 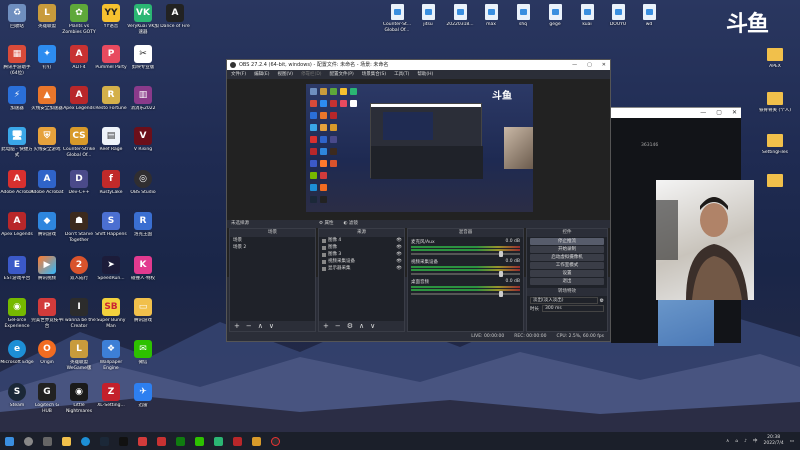 I want to click on menu-file: 文件(F), so click(x=238, y=74).